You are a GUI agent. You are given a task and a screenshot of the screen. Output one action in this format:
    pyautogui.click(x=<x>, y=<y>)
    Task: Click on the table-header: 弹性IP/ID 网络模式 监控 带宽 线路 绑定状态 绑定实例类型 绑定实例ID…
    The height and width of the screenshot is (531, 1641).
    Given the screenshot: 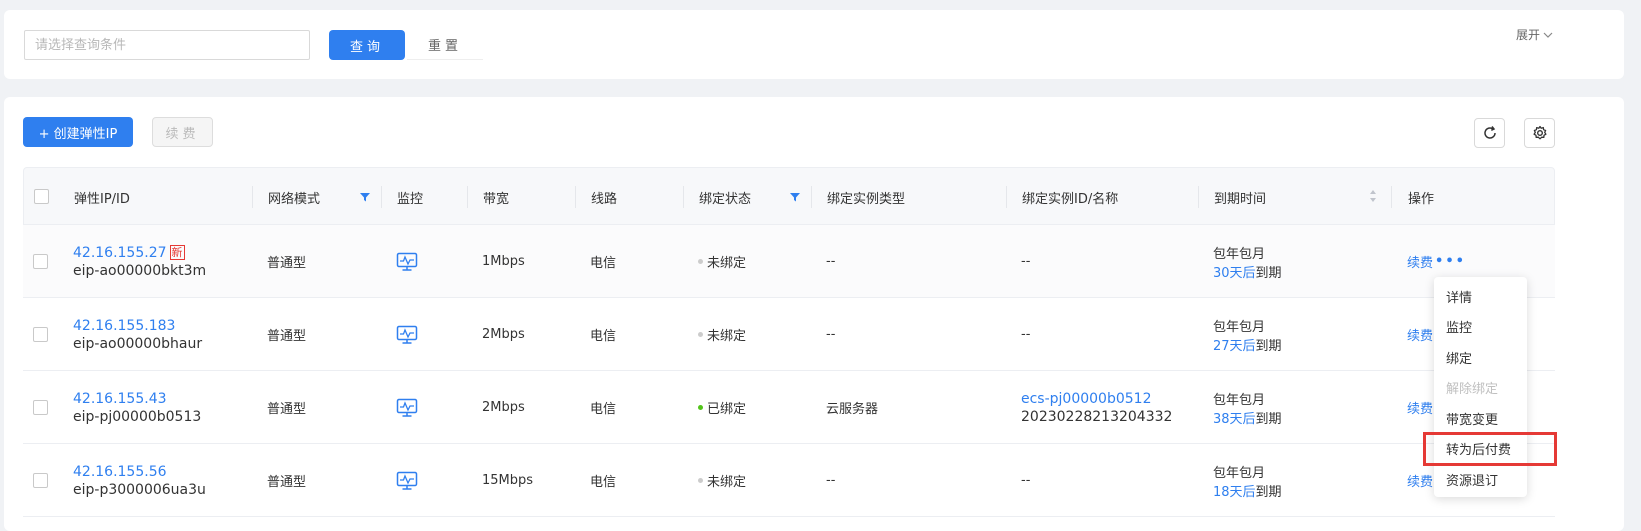 What is the action you would take?
    pyautogui.click(x=789, y=196)
    